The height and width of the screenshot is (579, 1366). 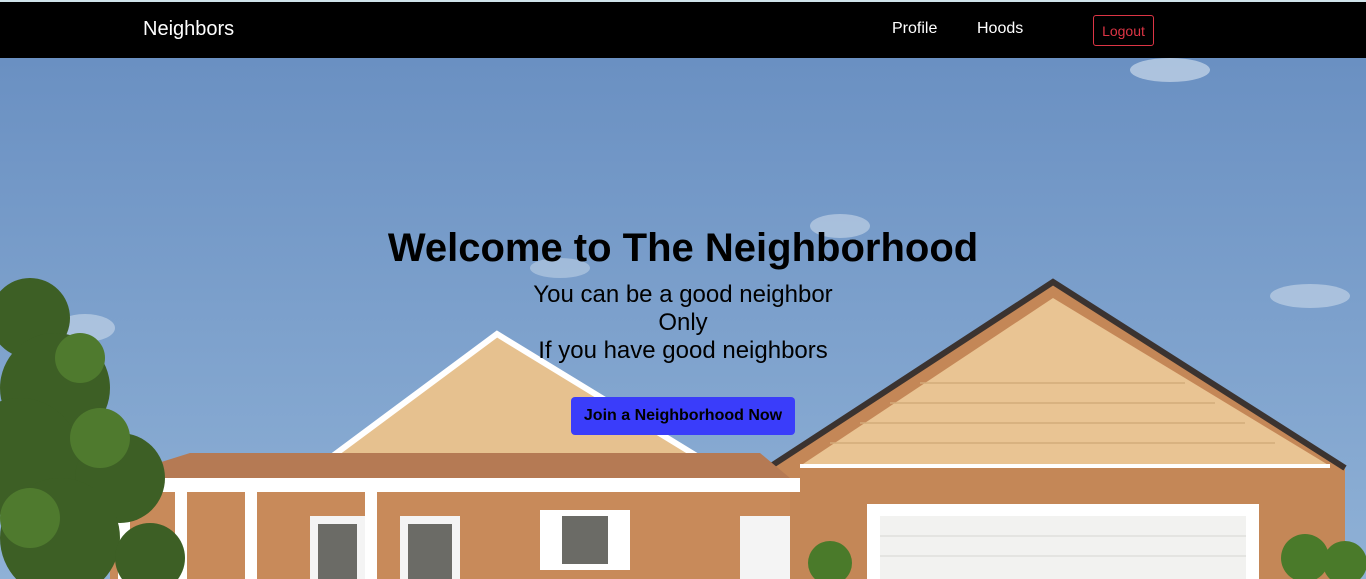 What do you see at coordinates (683, 248) in the screenshot?
I see `hero-title: Welcome to The Neighborhood` at bounding box center [683, 248].